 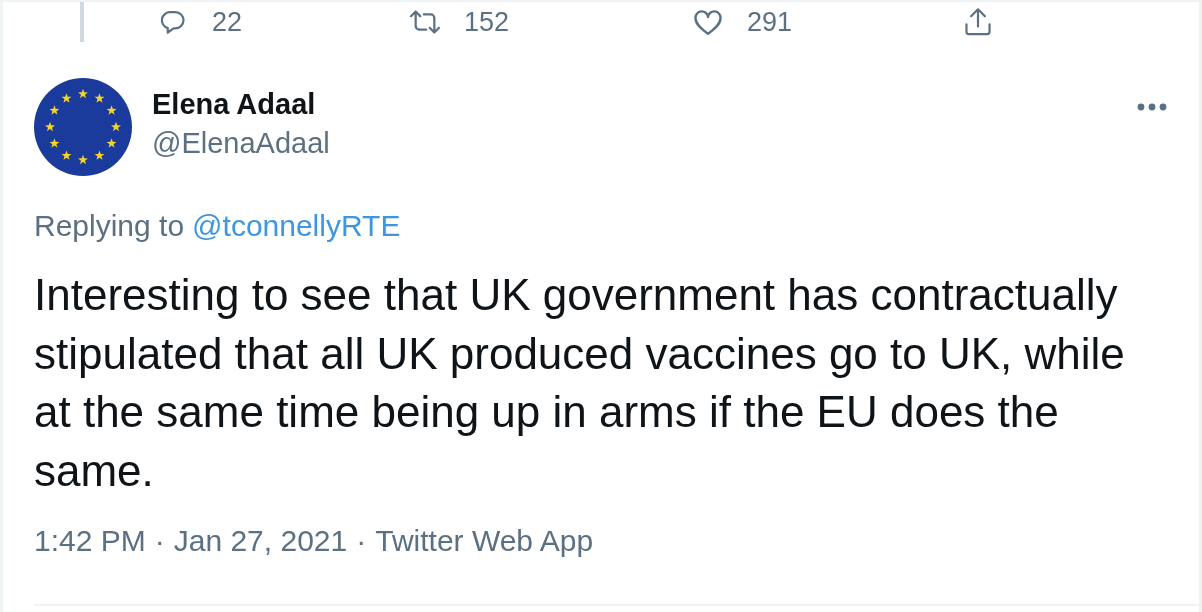 I want to click on reply-count: 22, so click(x=227, y=22).